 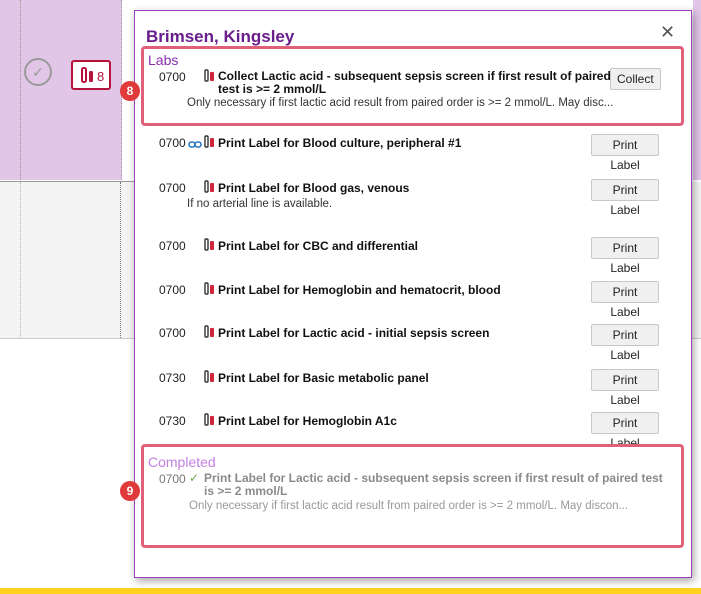 What do you see at coordinates (314, 188) in the screenshot?
I see `task-title: Print Label for Blood gas, venous` at bounding box center [314, 188].